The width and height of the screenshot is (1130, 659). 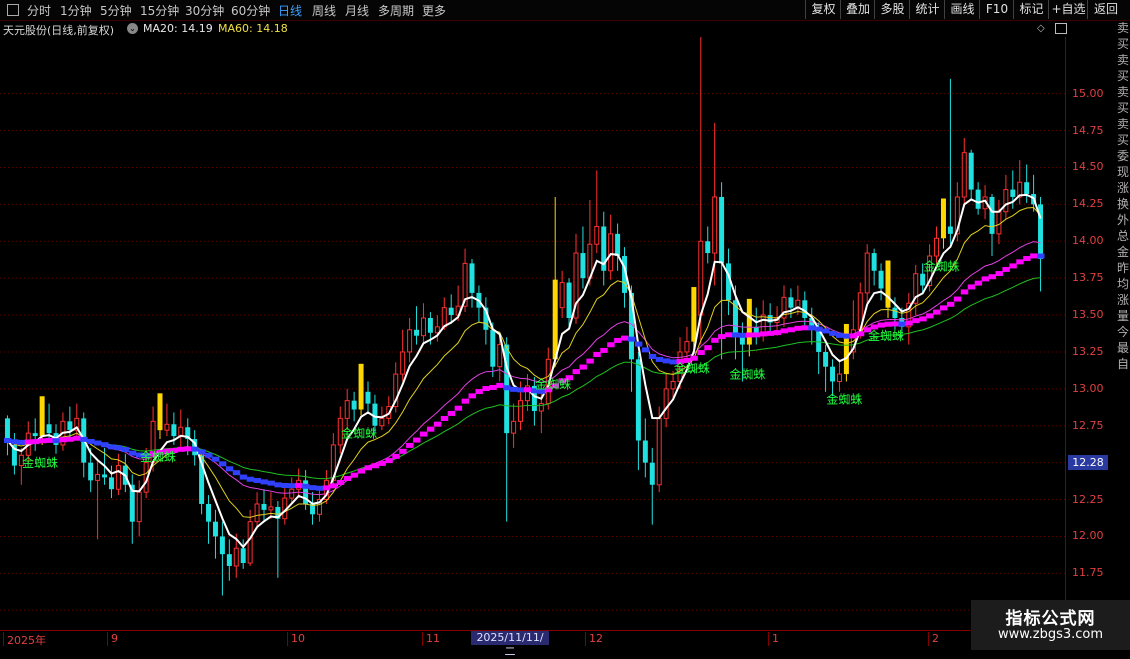 I want to click on period-tab: 更多, so click(x=438, y=10).